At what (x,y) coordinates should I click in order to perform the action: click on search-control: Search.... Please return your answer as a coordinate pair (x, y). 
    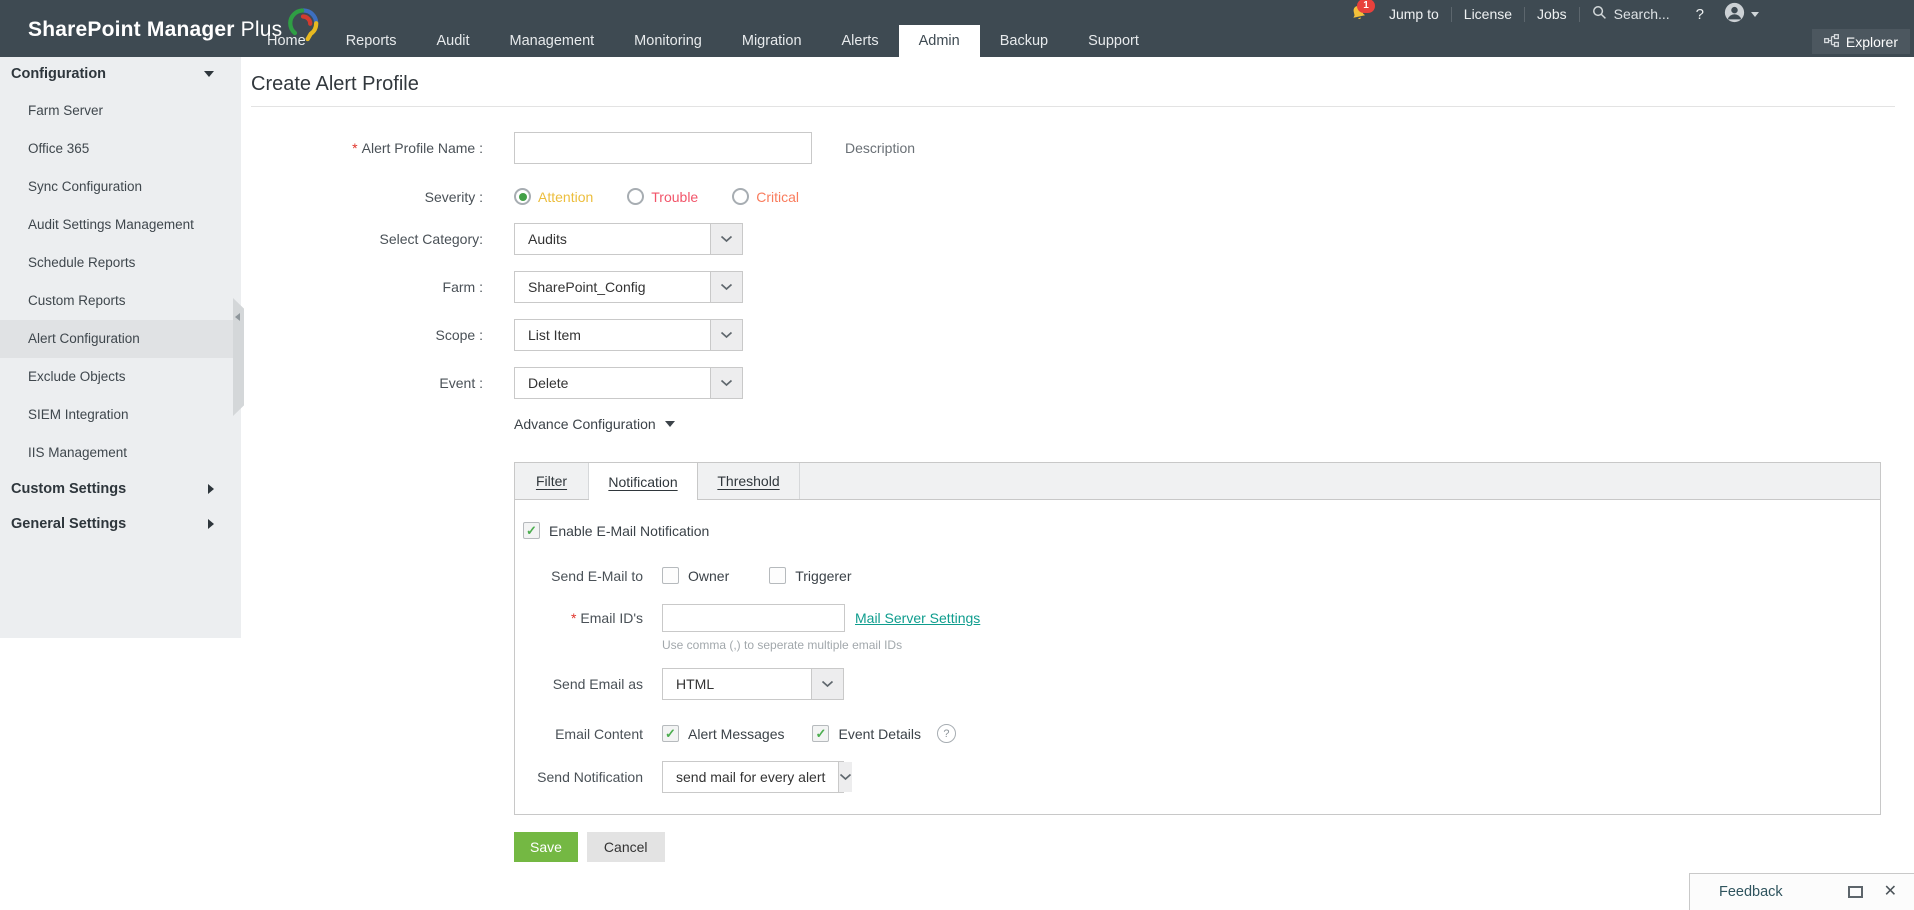
    Looking at the image, I should click on (1631, 14).